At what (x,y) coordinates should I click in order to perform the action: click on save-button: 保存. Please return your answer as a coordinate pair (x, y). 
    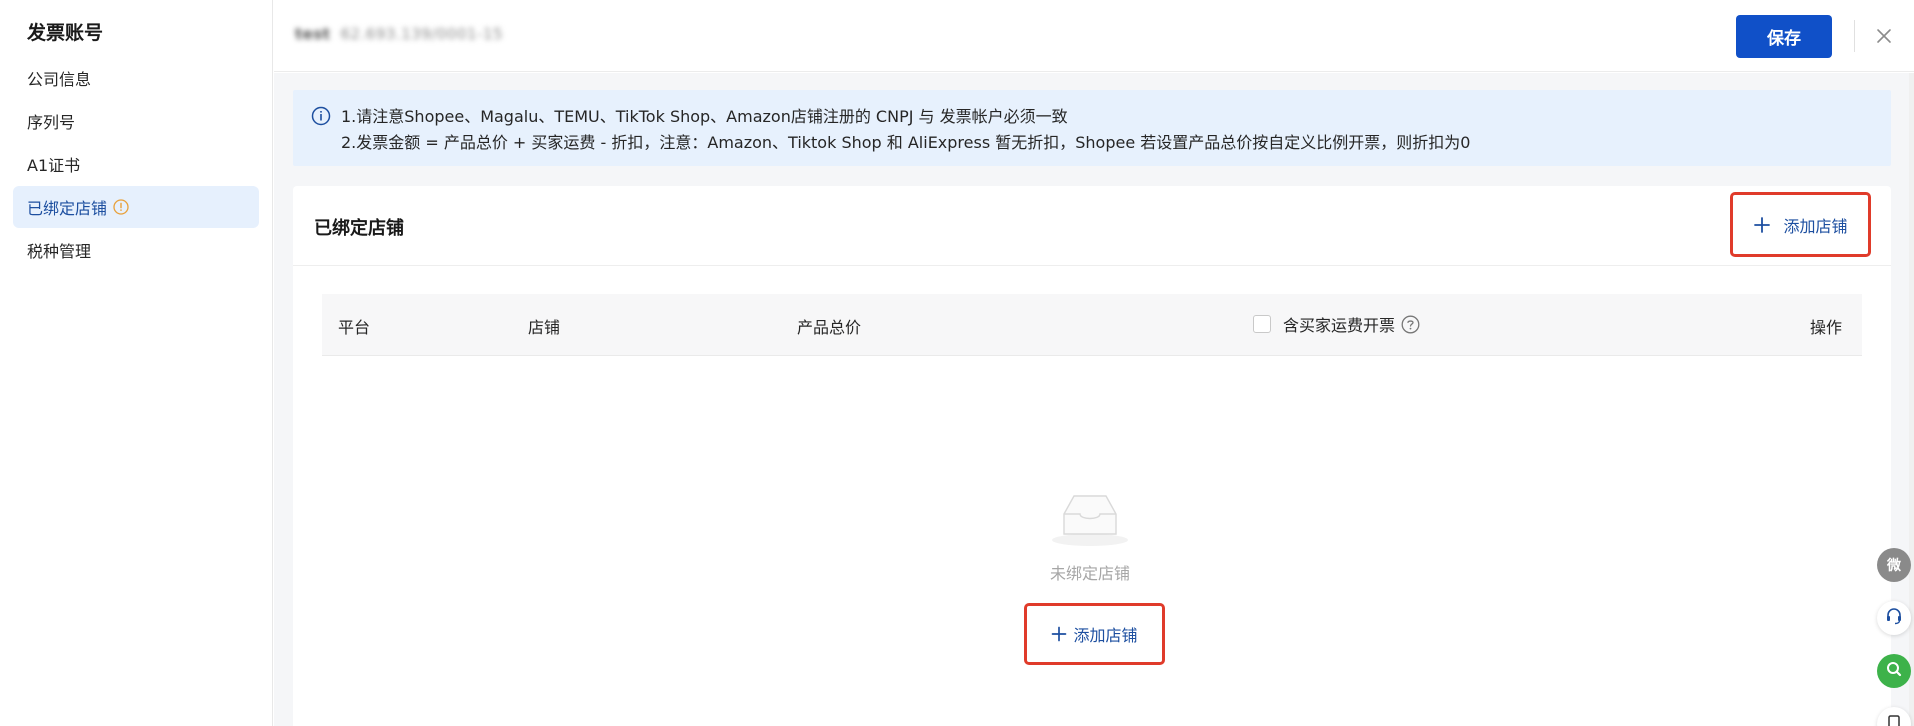
    Looking at the image, I should click on (1784, 36).